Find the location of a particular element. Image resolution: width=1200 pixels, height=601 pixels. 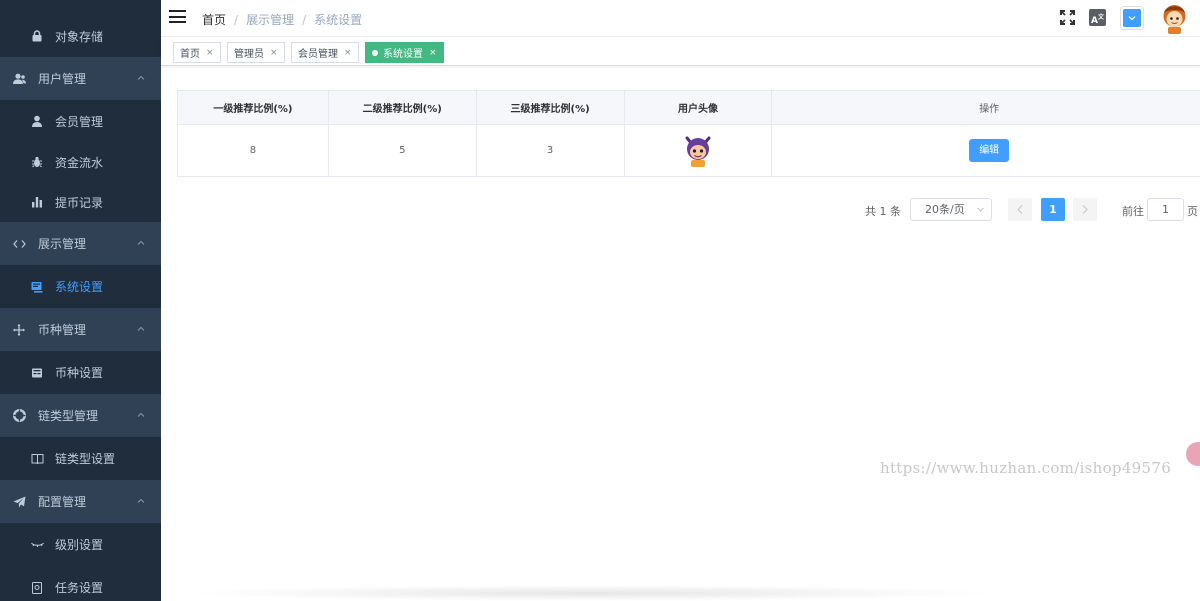

goto-label: 前往 is located at coordinates (1133, 211).